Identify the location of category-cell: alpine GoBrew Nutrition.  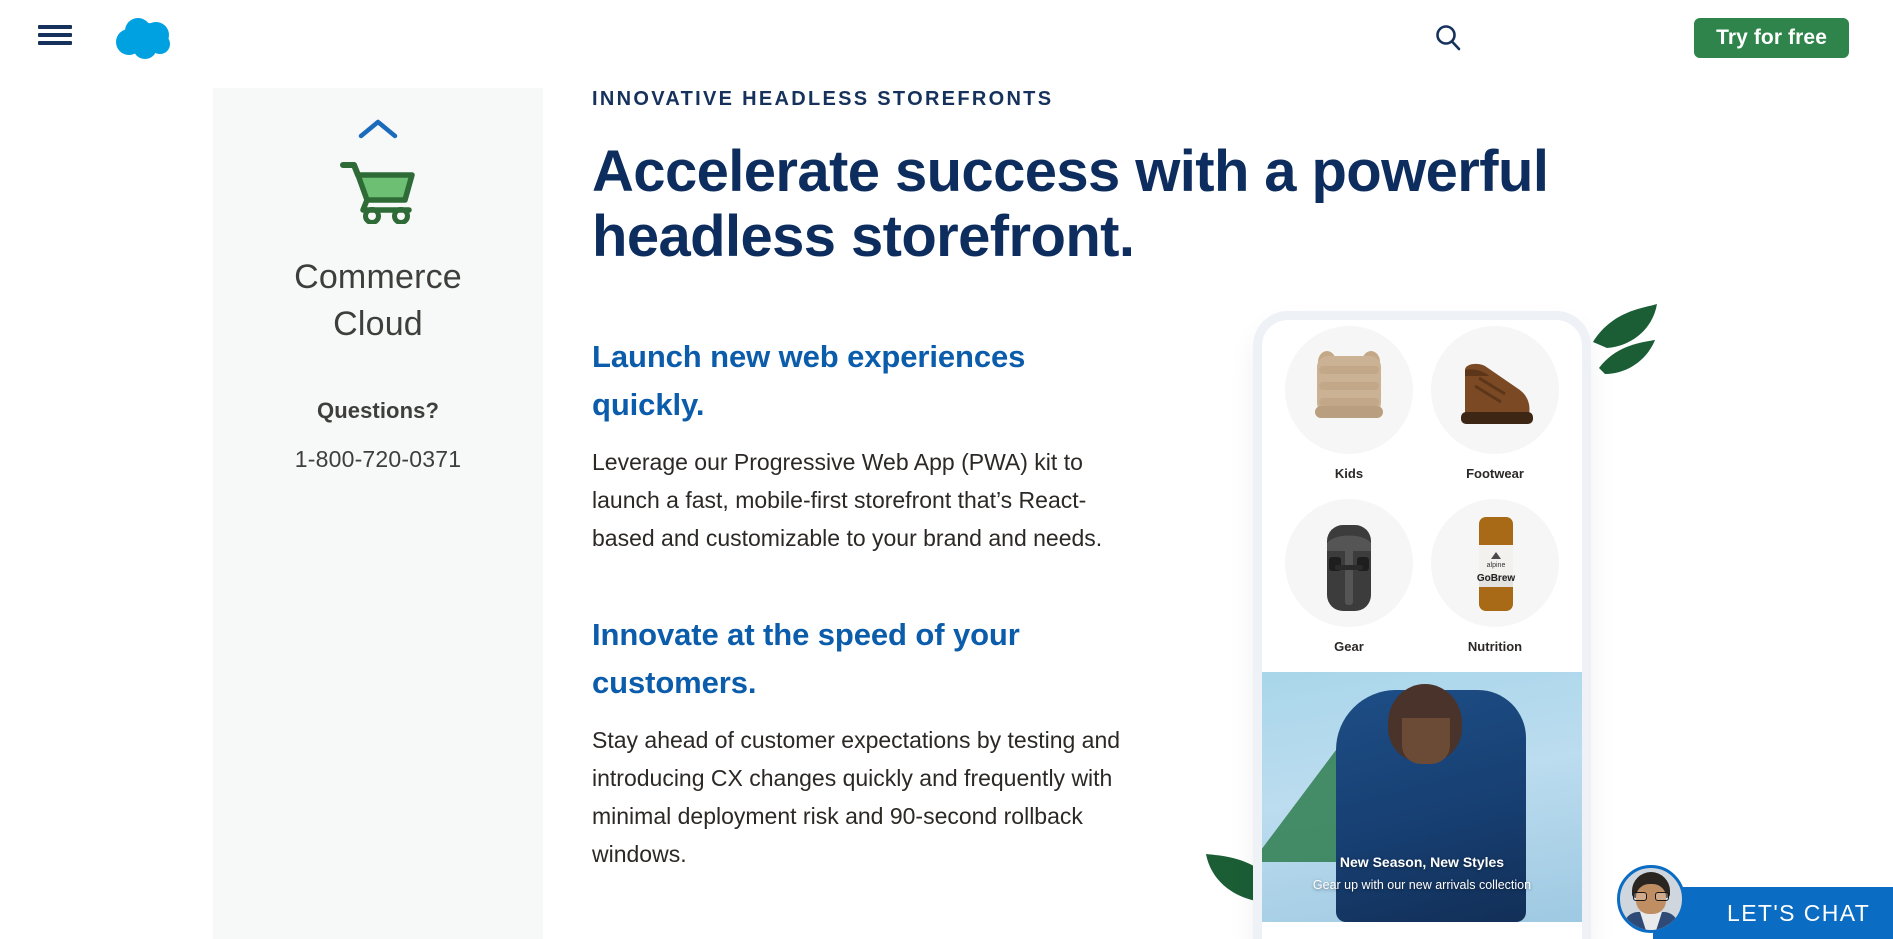
(1495, 579).